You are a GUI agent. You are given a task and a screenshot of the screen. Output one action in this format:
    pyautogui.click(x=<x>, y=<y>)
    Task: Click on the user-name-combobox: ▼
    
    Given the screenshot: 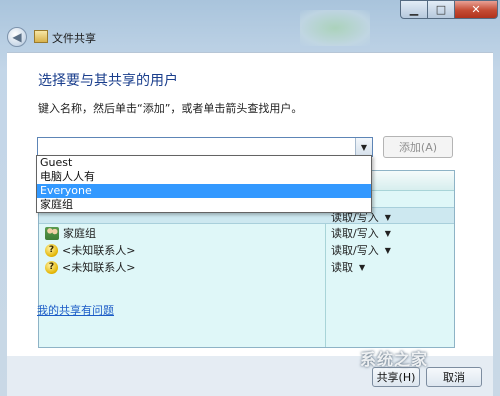 What is the action you would take?
    pyautogui.click(x=205, y=147)
    